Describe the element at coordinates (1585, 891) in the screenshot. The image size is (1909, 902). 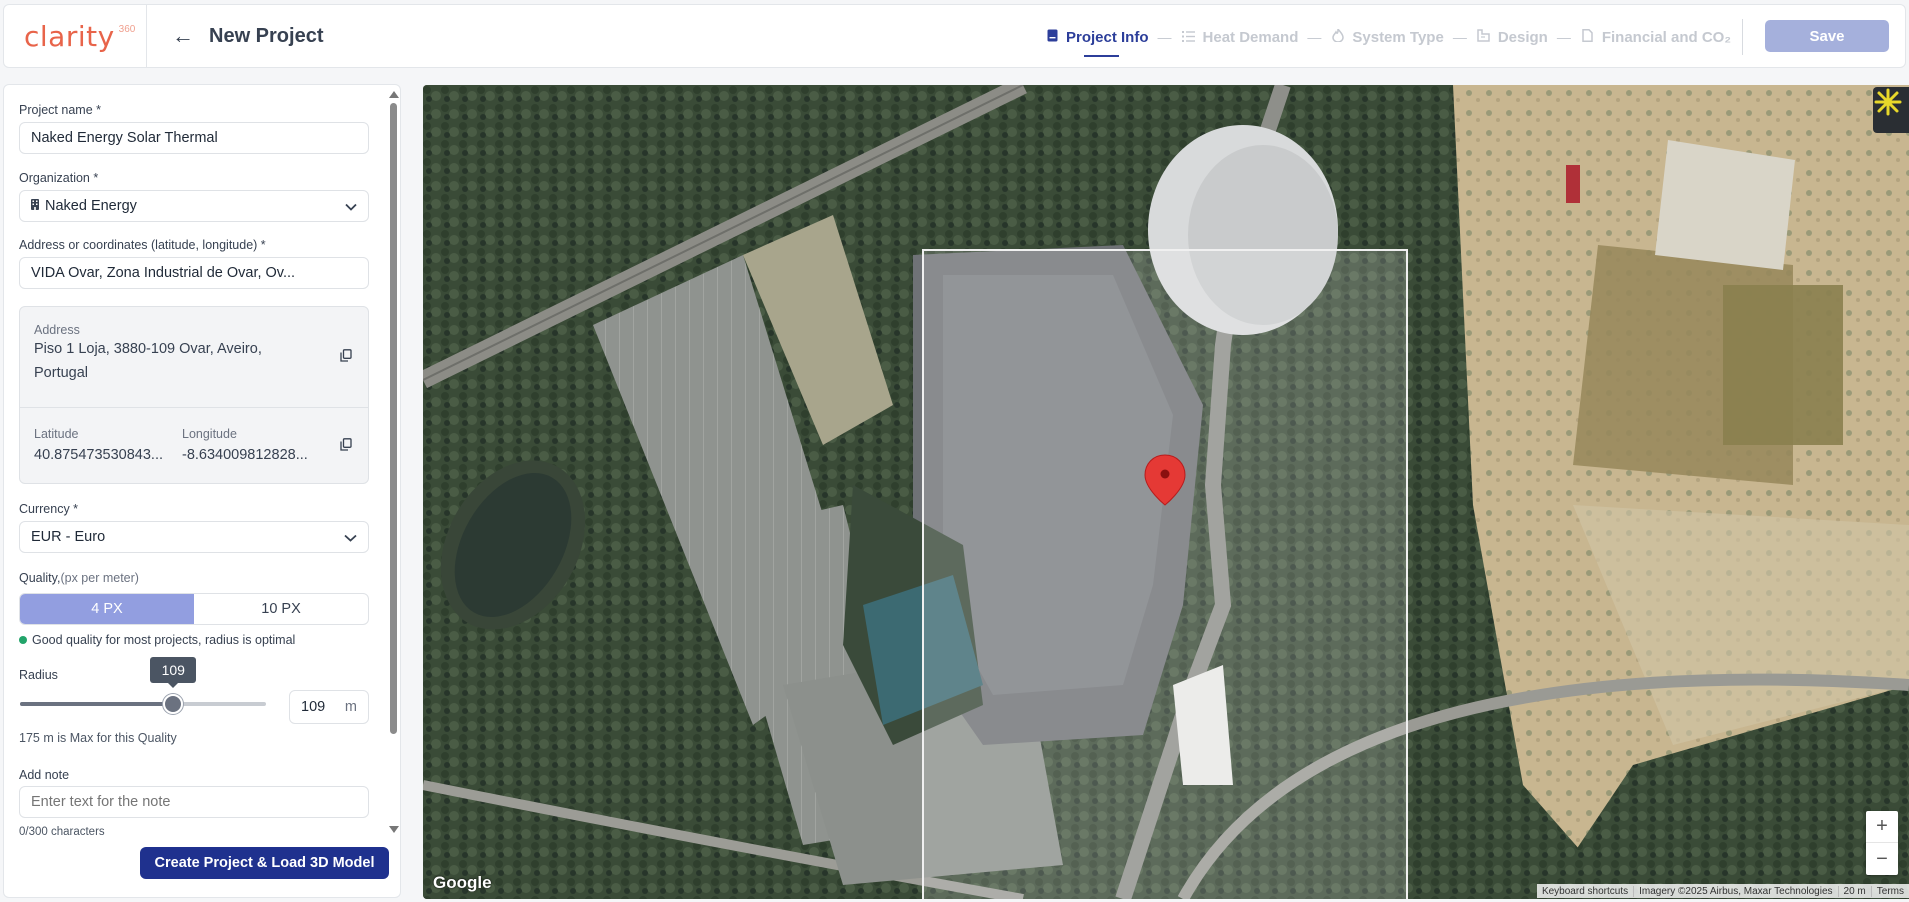
I see `keyboard-shortcuts-link: Keyboard shortcuts` at that location.